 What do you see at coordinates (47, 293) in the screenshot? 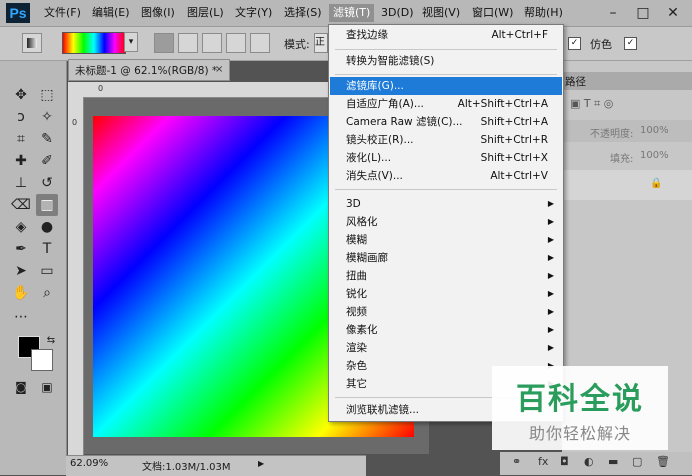
I see `zoom-tool-icon: ⌕` at bounding box center [47, 293].